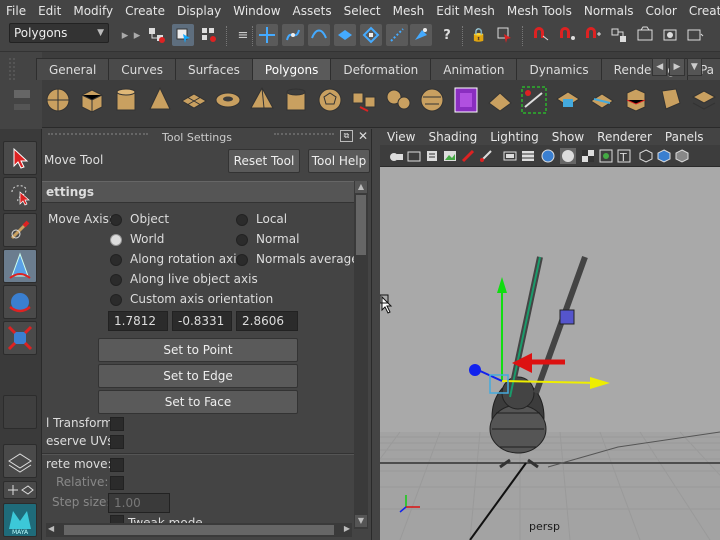 The image size is (720, 540). What do you see at coordinates (267, 35) in the screenshot?
I see `snap-grid-icon` at bounding box center [267, 35].